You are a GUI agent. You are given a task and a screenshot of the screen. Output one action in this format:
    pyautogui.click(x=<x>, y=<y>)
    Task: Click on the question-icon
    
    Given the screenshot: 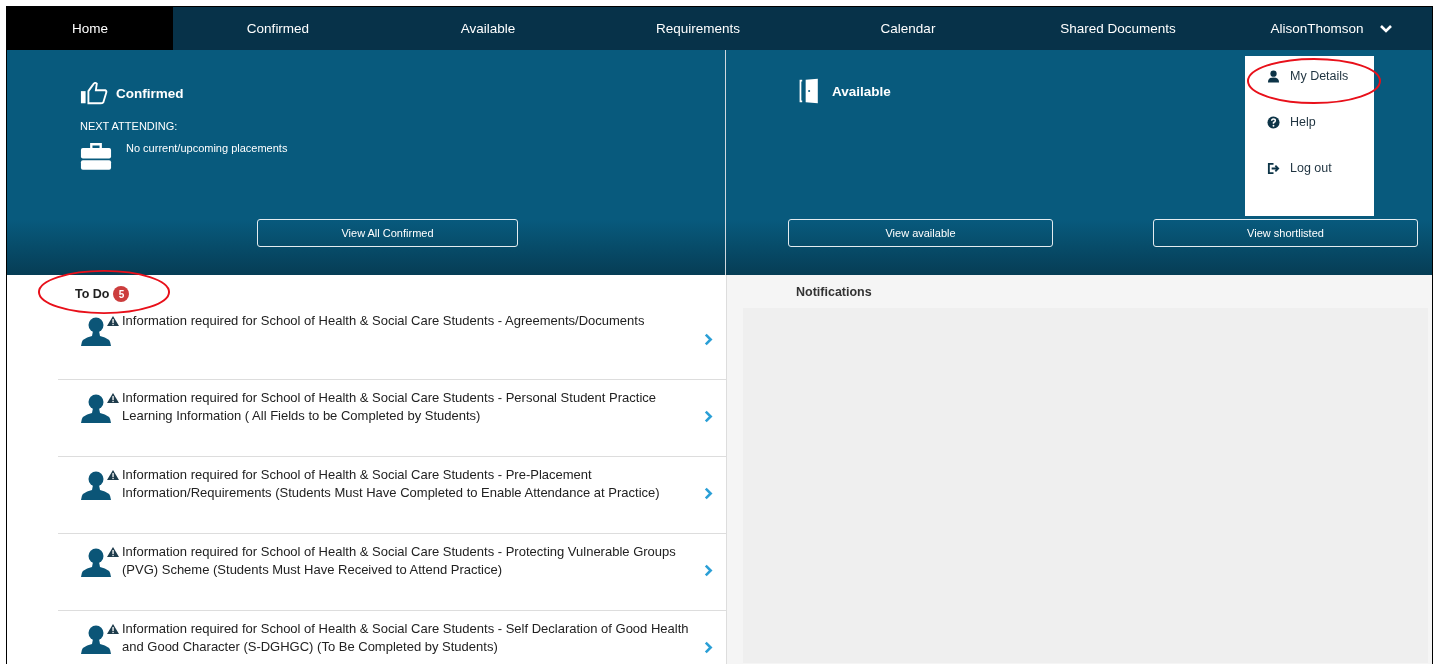 What is the action you would take?
    pyautogui.click(x=1273, y=122)
    